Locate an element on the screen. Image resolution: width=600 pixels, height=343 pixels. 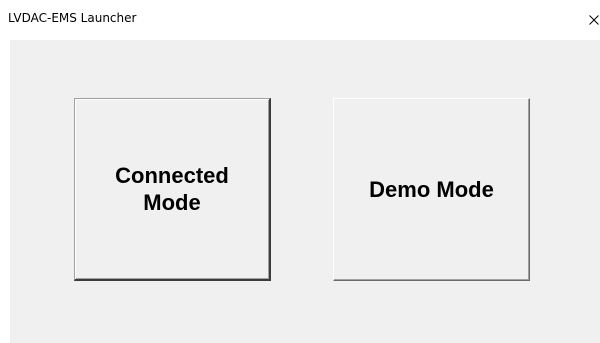
demo-mode-label: Demo Mode is located at coordinates (431, 189).